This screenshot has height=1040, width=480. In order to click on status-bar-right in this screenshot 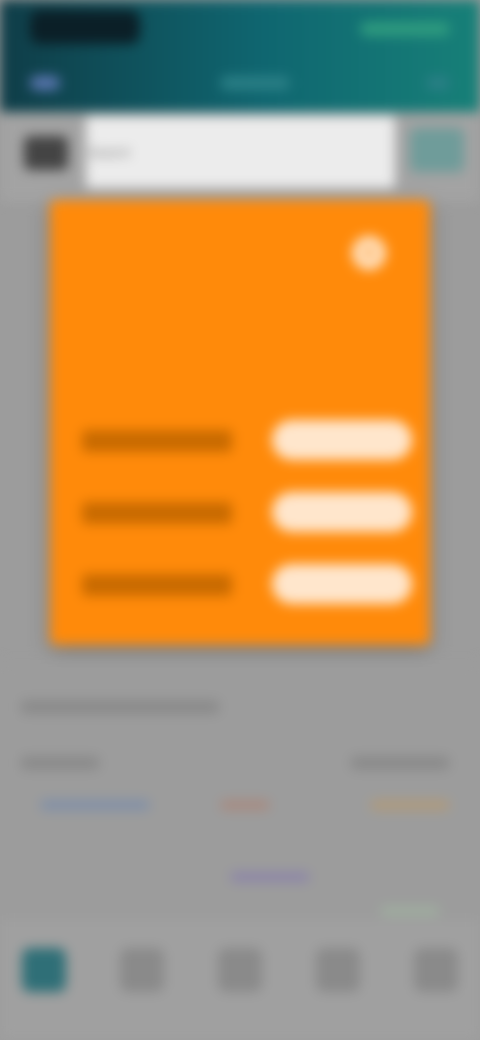, I will do `click(405, 29)`.